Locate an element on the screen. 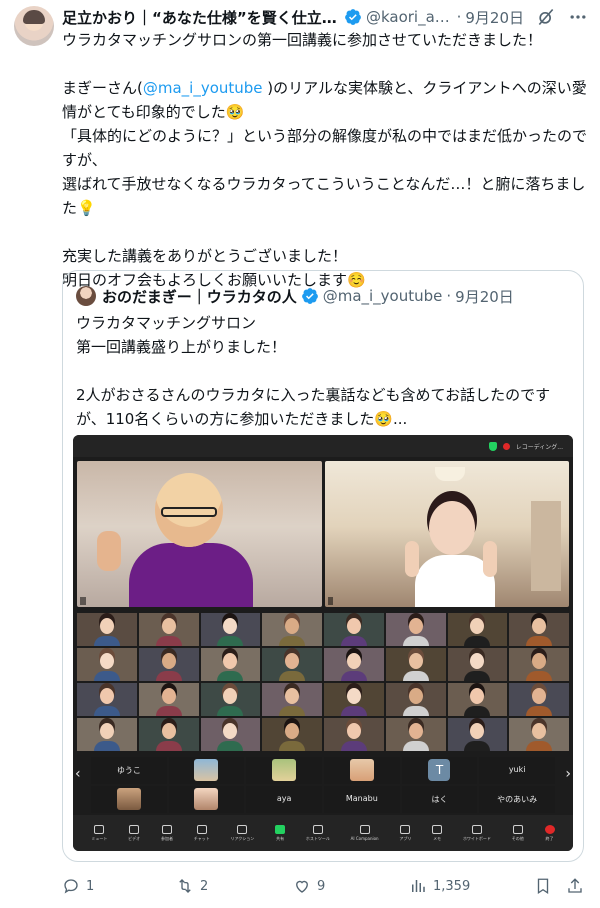 The height and width of the screenshot is (908, 600). toolbar-label: ミュート is located at coordinates (99, 838).